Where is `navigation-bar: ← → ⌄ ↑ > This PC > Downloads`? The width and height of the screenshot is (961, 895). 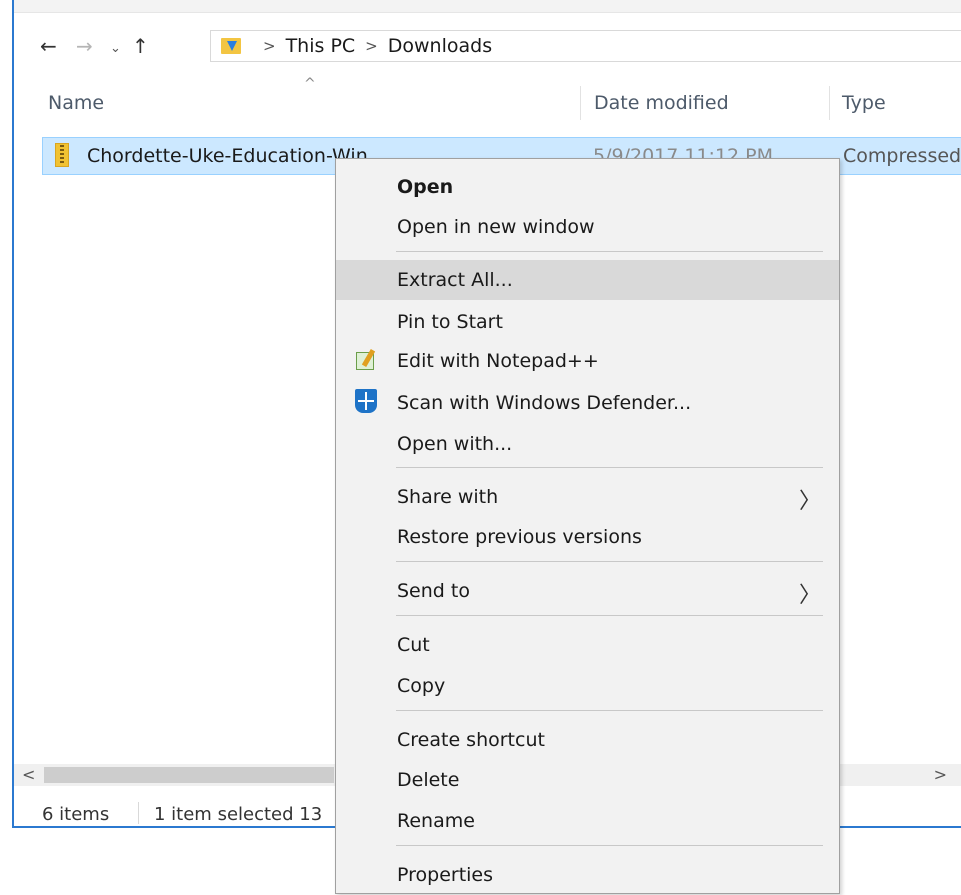
navigation-bar: ← → ⌄ ↑ > This PC > Downloads is located at coordinates (487, 47).